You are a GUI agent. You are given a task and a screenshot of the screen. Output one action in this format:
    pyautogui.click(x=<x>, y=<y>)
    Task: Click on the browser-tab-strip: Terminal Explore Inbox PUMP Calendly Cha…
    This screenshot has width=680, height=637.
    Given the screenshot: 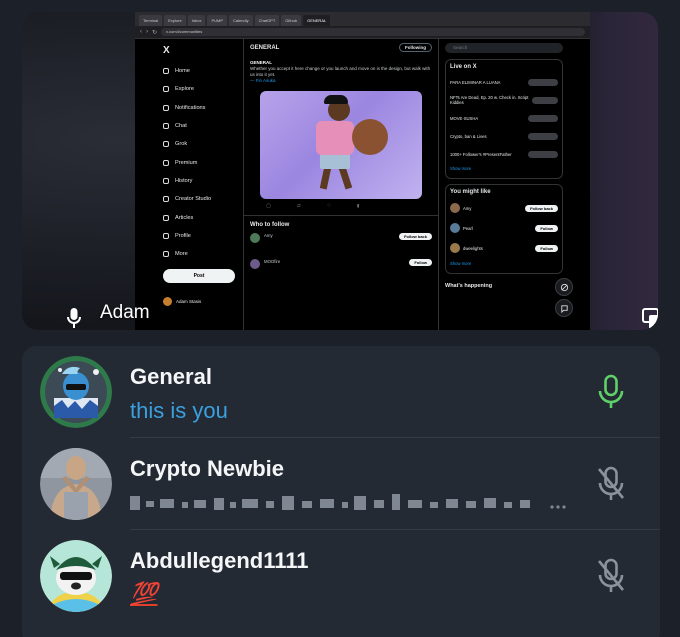 What is the action you would take?
    pyautogui.click(x=362, y=19)
    